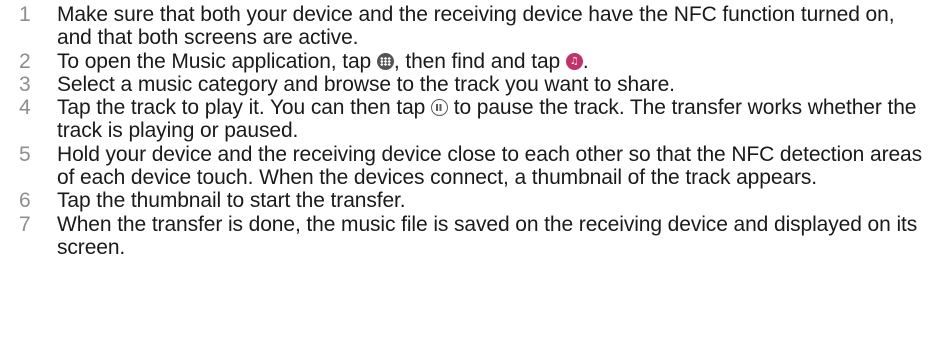 The width and height of the screenshot is (928, 344). What do you see at coordinates (479, 61) in the screenshot?
I see `step-text-part: , then find and tap` at bounding box center [479, 61].